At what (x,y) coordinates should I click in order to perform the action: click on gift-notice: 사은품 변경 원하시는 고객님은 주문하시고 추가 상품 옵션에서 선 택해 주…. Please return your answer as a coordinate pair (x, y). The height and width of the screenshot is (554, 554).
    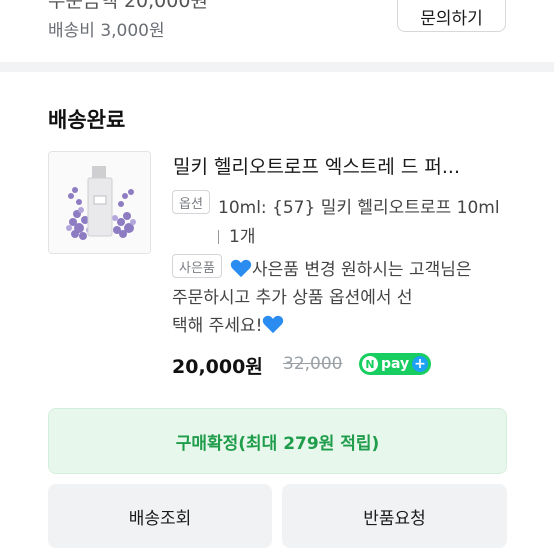
    Looking at the image, I should click on (346, 298).